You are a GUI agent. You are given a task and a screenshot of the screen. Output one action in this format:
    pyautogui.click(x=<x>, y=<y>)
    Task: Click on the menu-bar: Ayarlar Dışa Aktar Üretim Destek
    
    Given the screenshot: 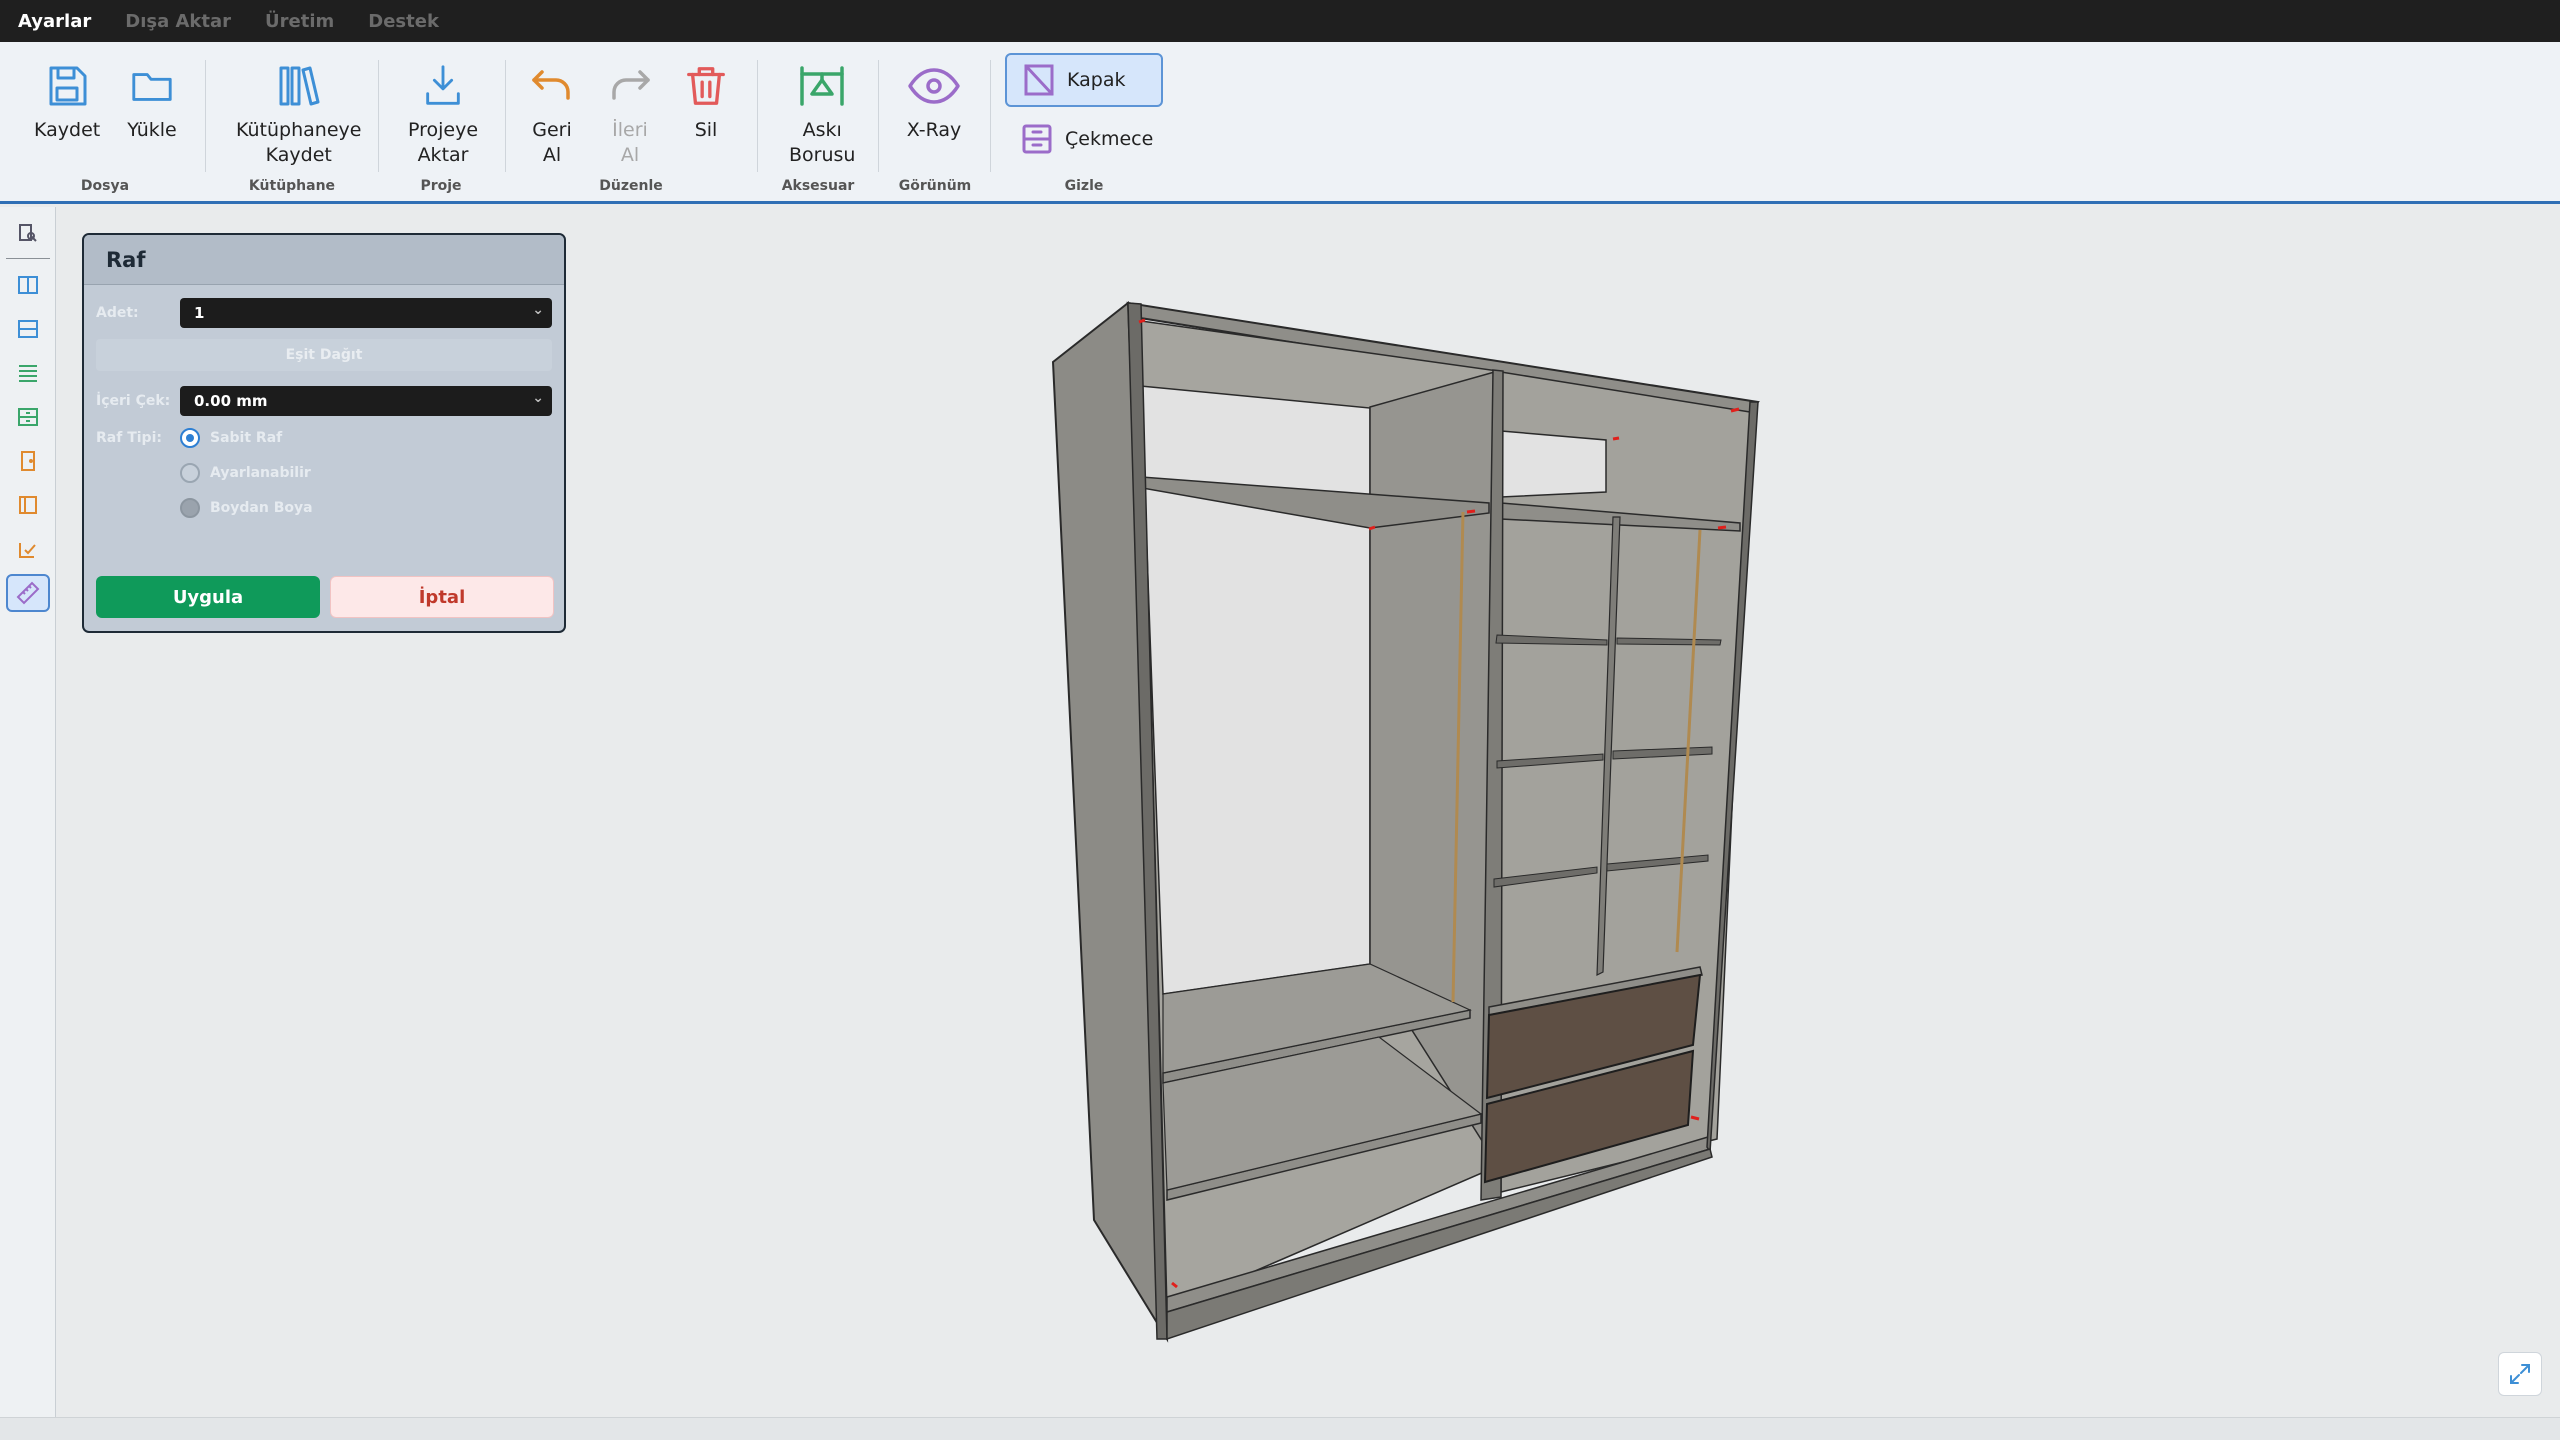 What is the action you would take?
    pyautogui.click(x=1280, y=21)
    